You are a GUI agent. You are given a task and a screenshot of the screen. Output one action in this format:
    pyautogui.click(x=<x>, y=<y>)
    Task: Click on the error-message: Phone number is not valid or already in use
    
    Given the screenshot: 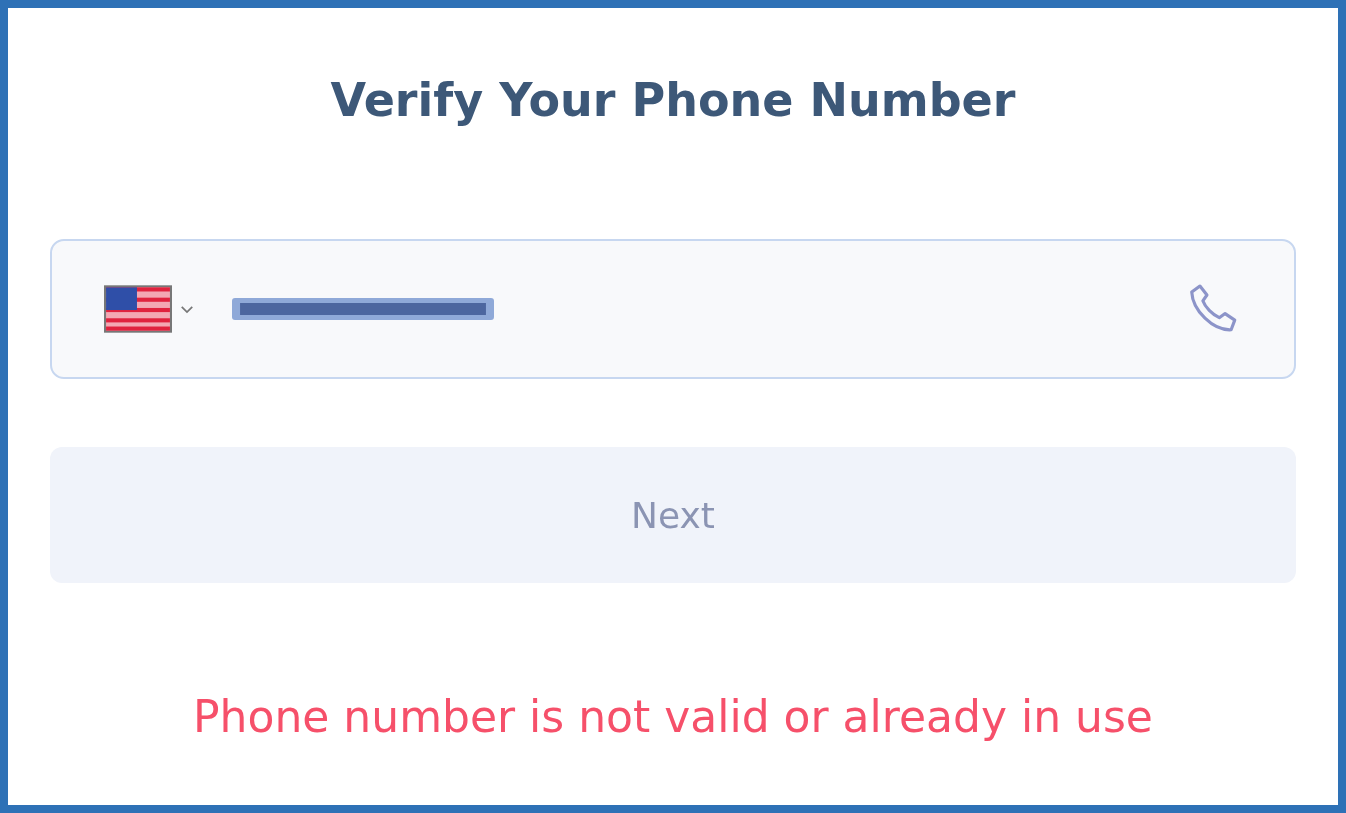 What is the action you would take?
    pyautogui.click(x=673, y=716)
    